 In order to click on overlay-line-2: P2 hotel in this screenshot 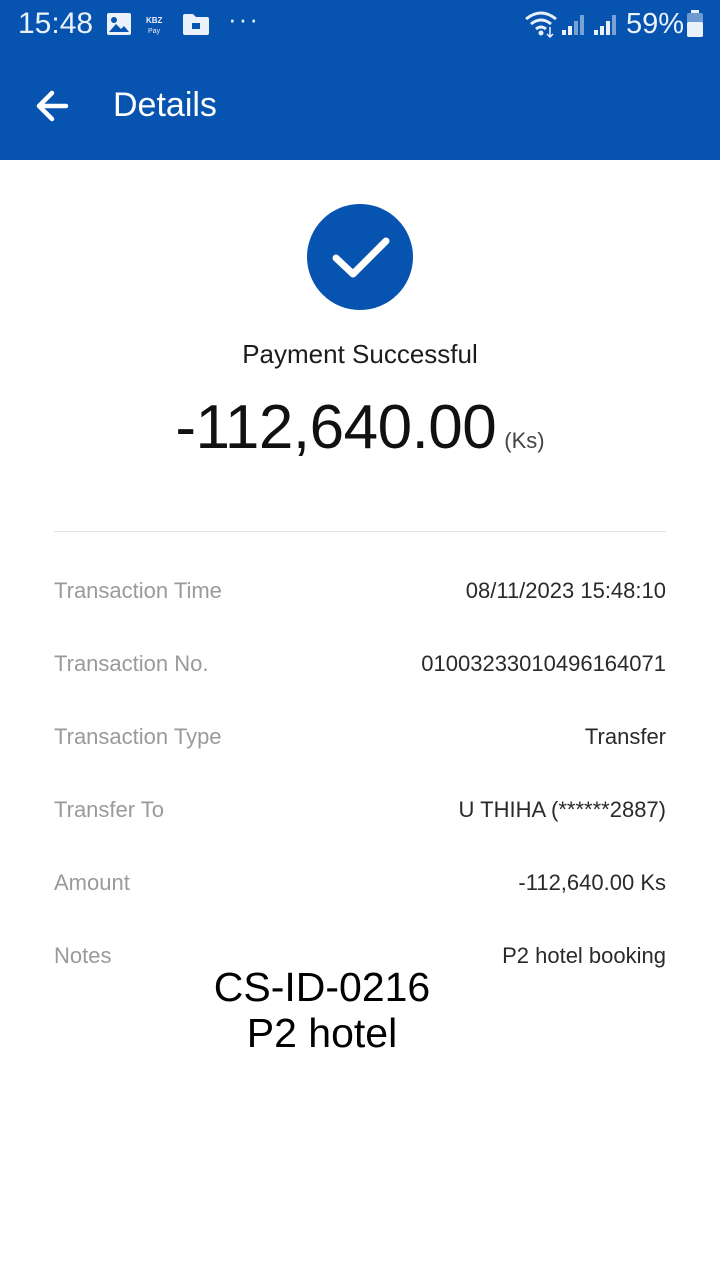, I will do `click(322, 1033)`.